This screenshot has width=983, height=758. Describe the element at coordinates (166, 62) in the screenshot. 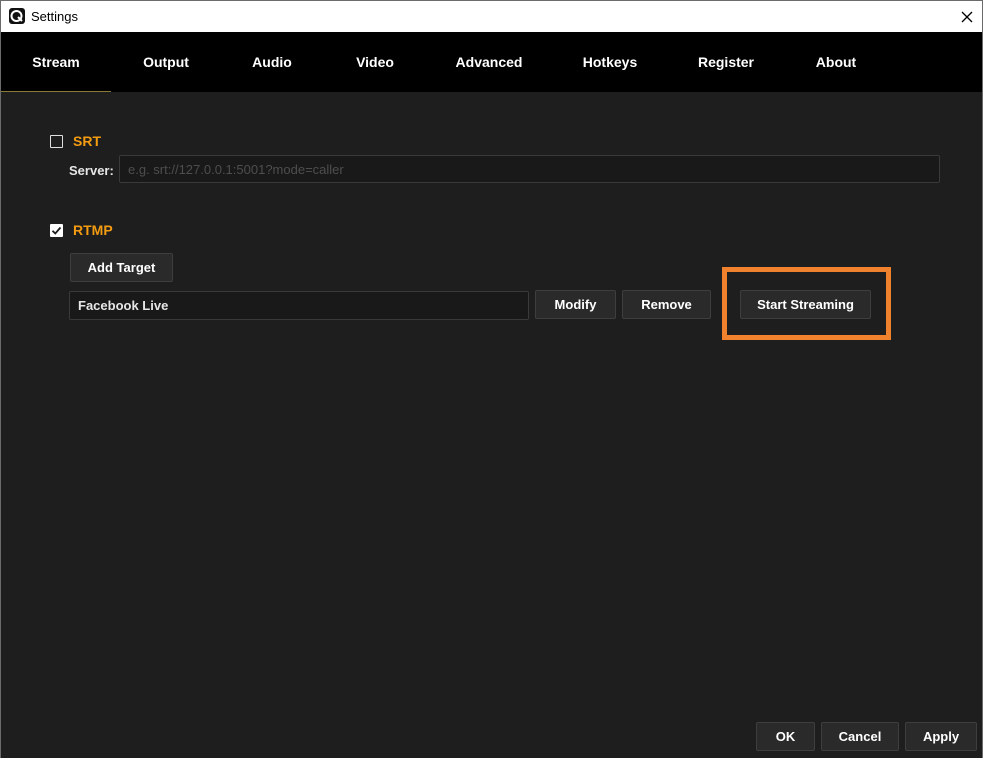

I see `tab-output: Output` at that location.